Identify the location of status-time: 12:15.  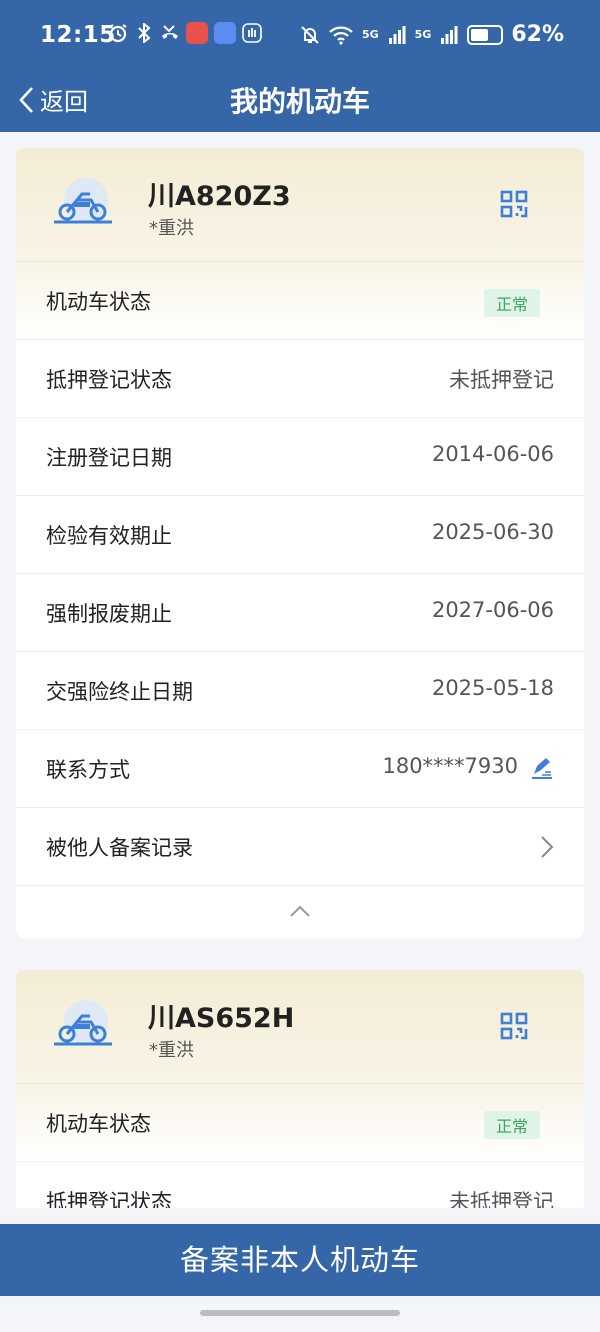
(78, 35).